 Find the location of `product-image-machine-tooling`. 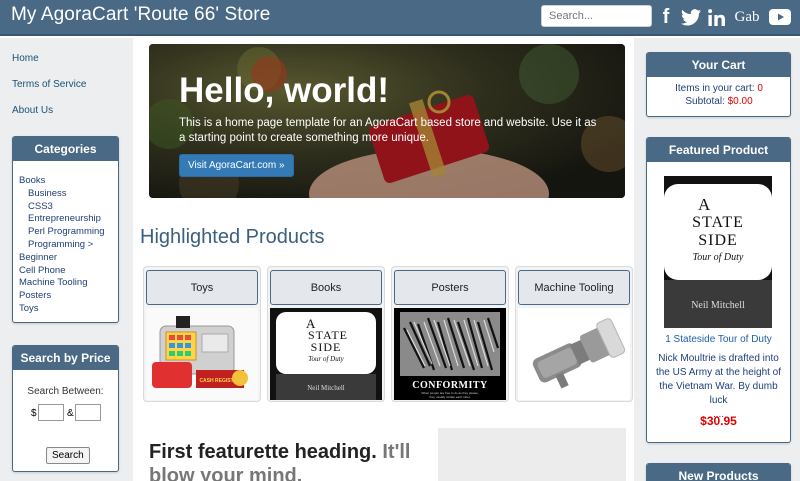

product-image-machine-tooling is located at coordinates (574, 354).